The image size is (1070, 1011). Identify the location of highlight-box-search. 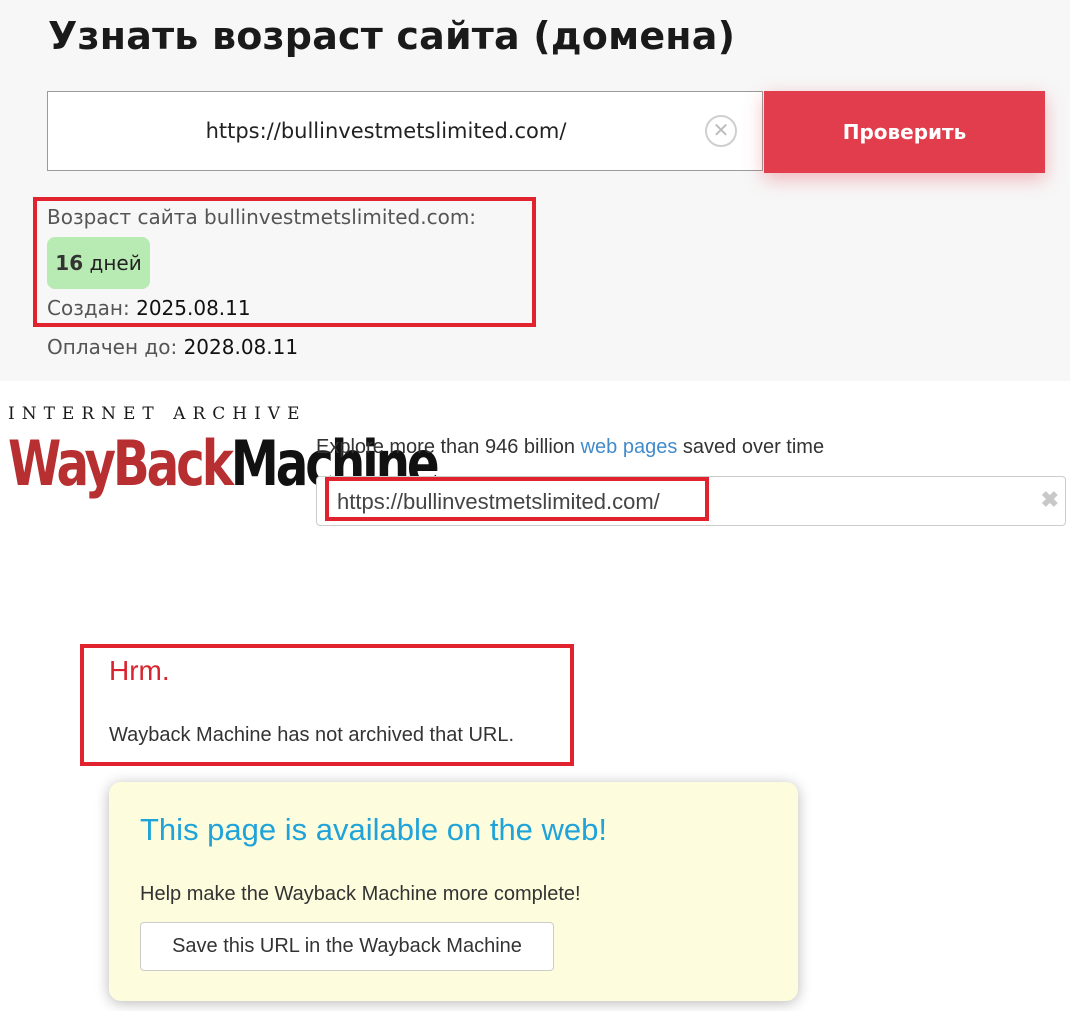
(517, 499).